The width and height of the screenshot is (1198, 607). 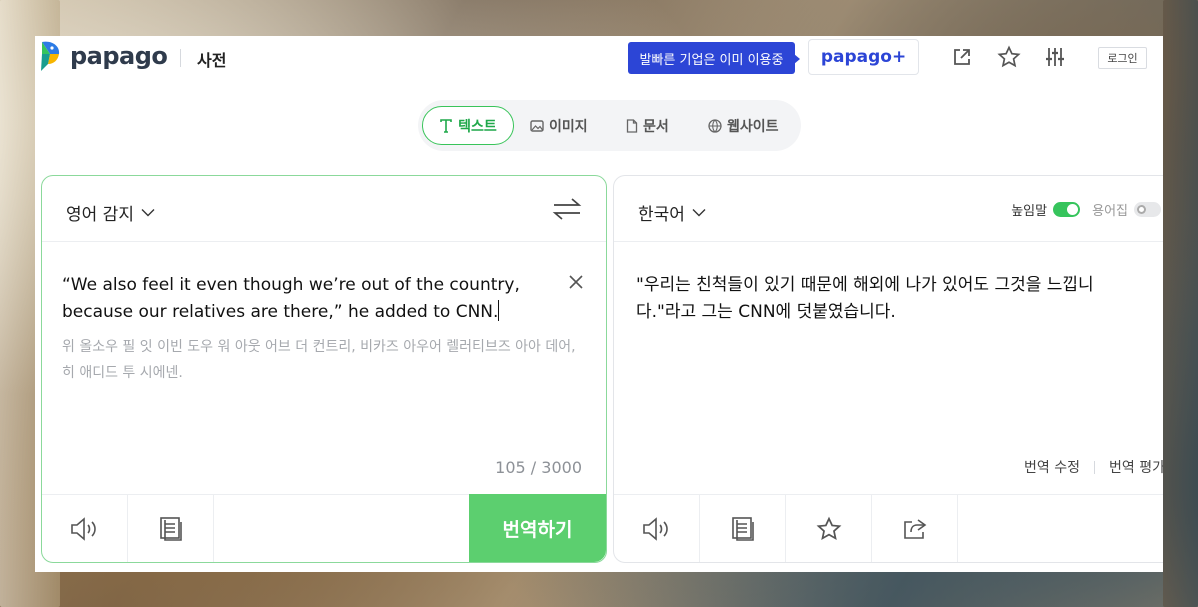 I want to click on text-cursor, so click(x=499, y=310).